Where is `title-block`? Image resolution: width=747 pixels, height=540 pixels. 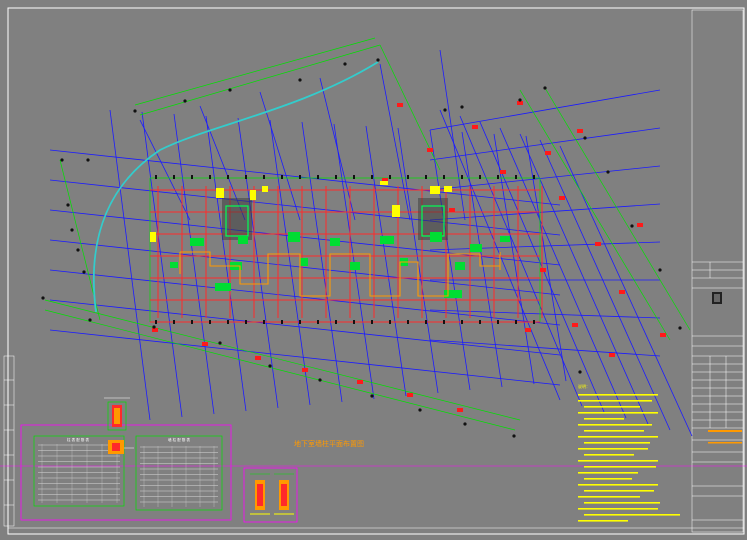 title-block is located at coordinates (717, 271).